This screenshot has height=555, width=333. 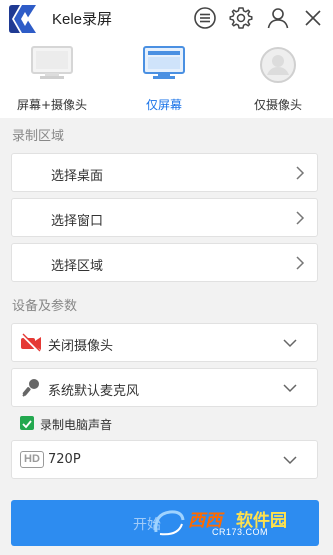 I want to click on checkmark-icon, so click(x=27, y=424).